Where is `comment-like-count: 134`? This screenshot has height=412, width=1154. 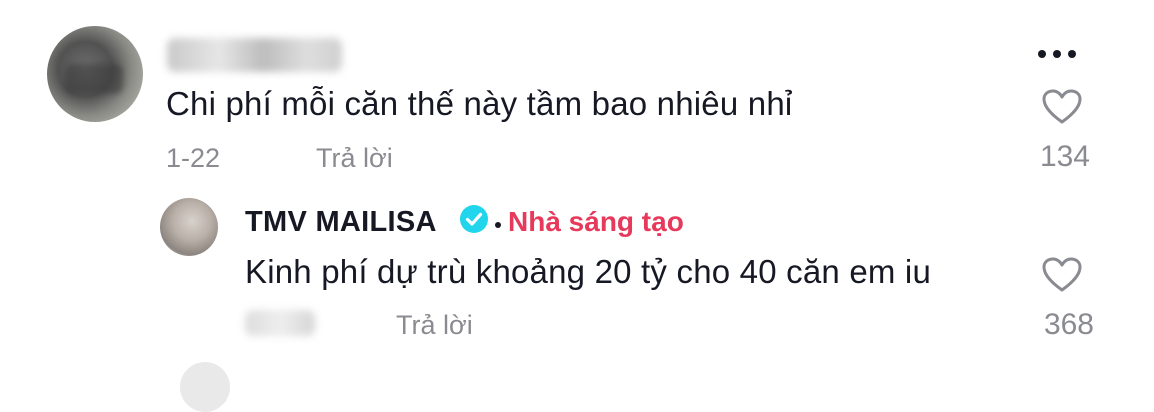
comment-like-count: 134 is located at coordinates (1064, 156).